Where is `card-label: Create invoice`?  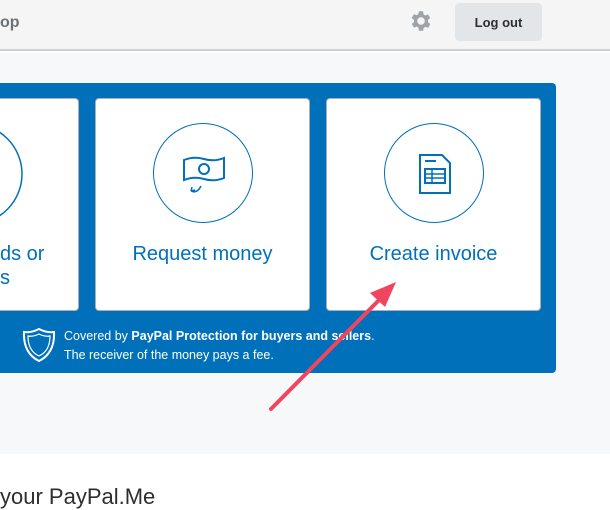 card-label: Create invoice is located at coordinates (433, 254).